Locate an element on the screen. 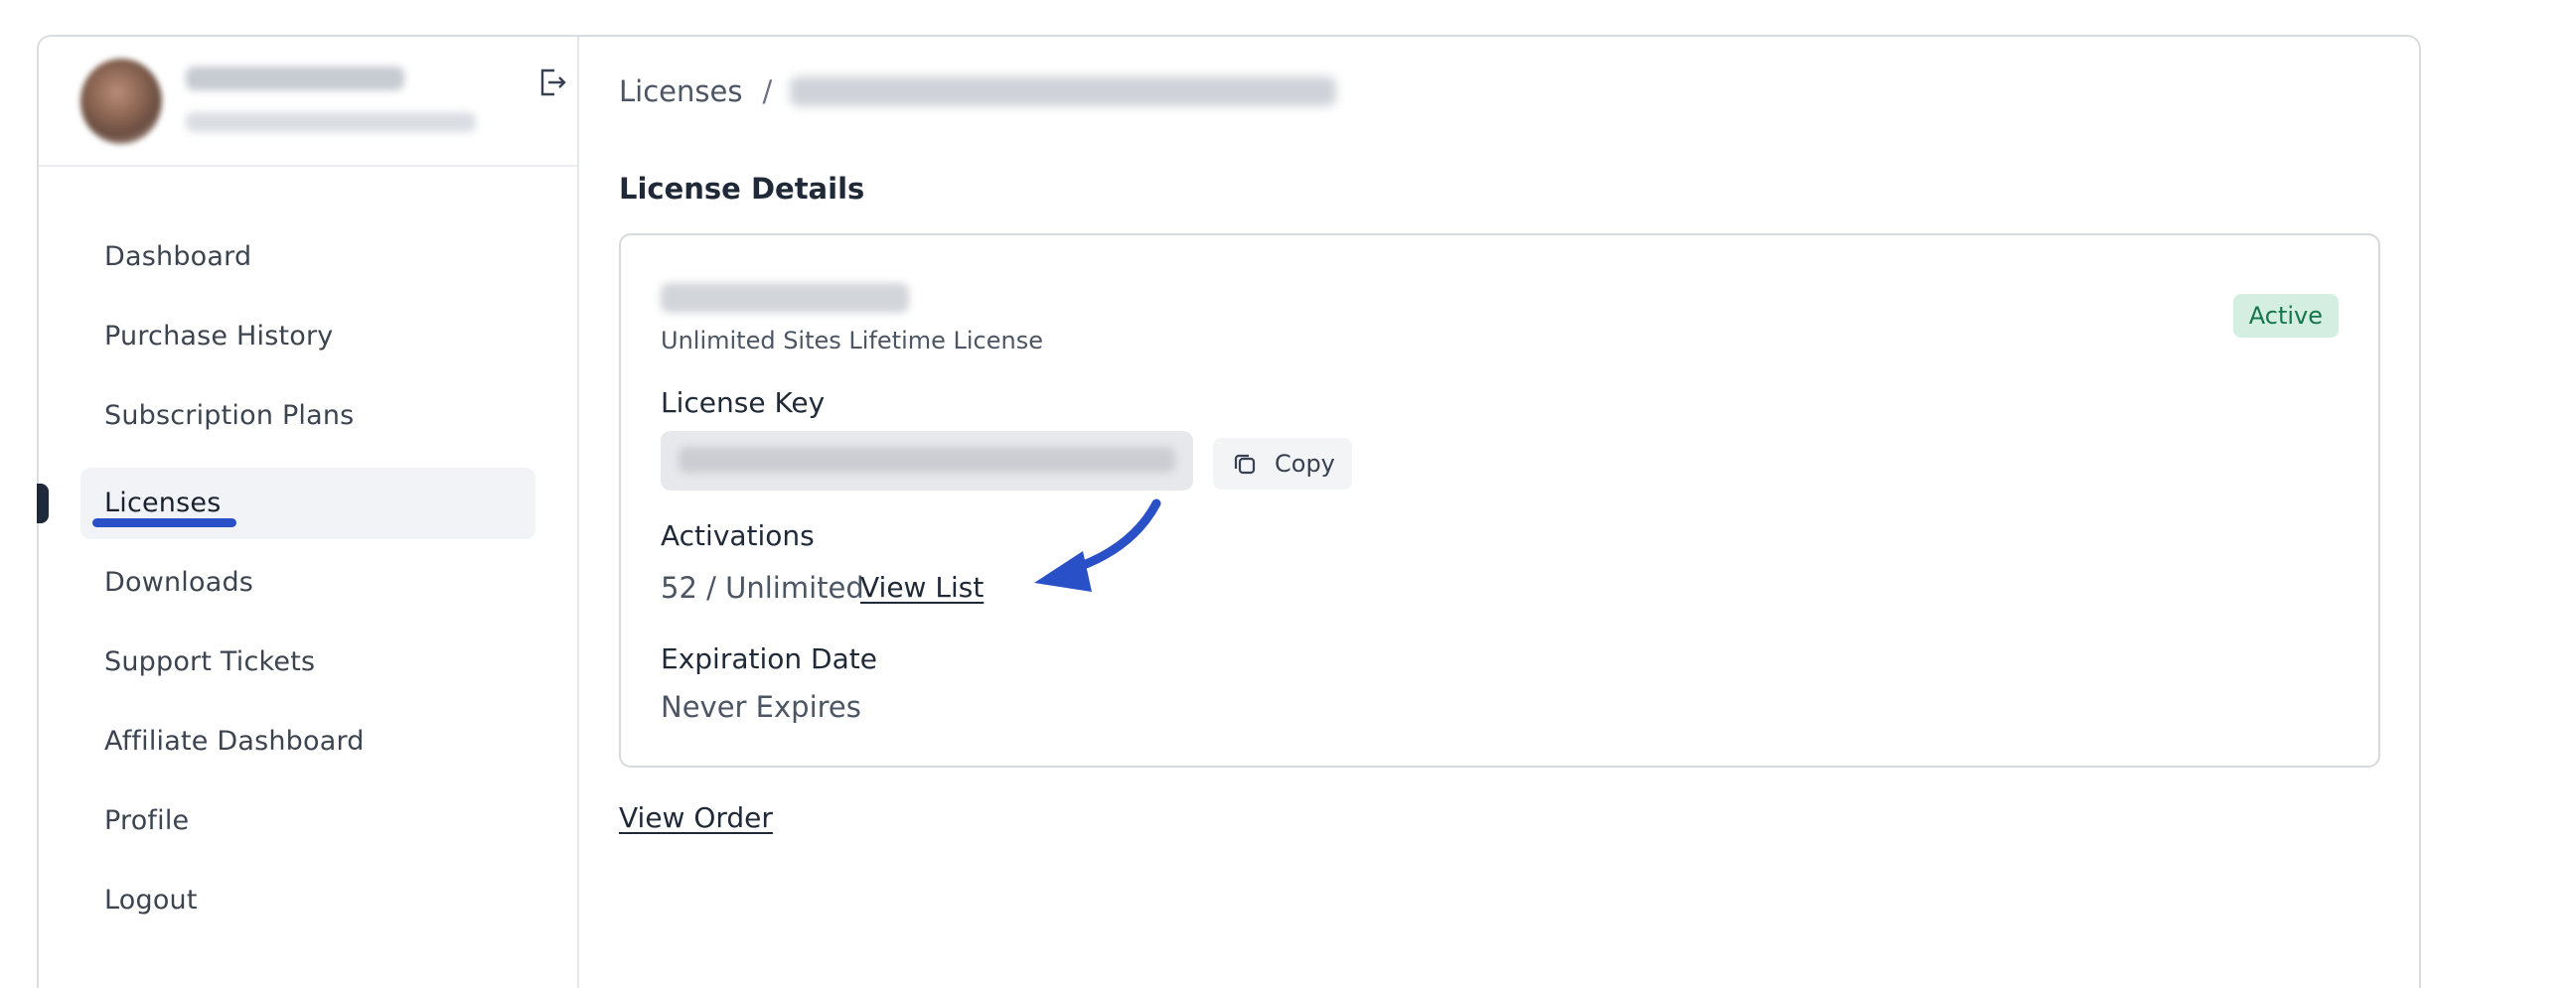  sidebar-item-label: Purchase History is located at coordinates (219, 336).